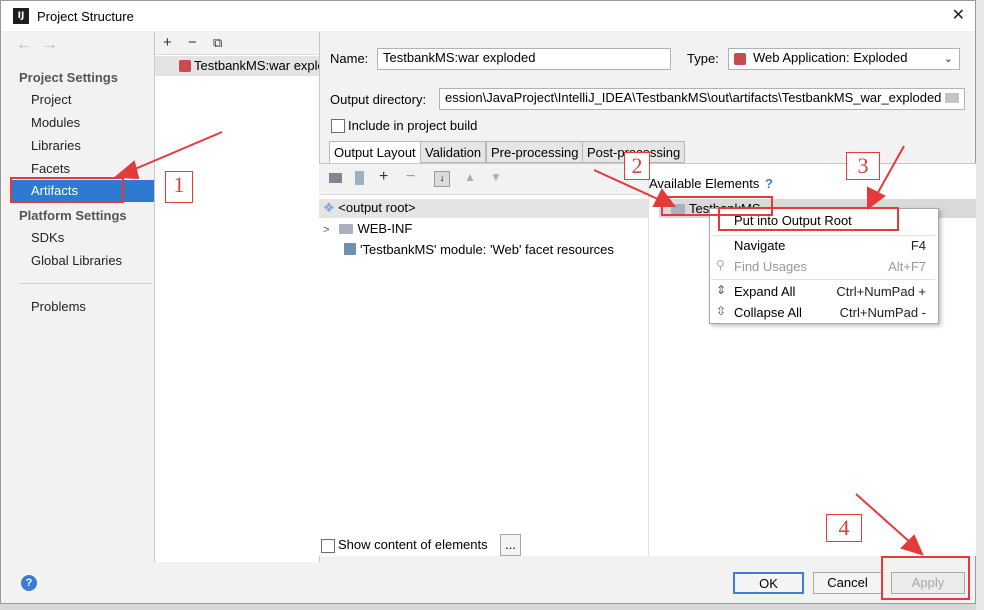 Image resolution: width=984 pixels, height=610 pixels. I want to click on annotation-number-4: 4, so click(844, 528).